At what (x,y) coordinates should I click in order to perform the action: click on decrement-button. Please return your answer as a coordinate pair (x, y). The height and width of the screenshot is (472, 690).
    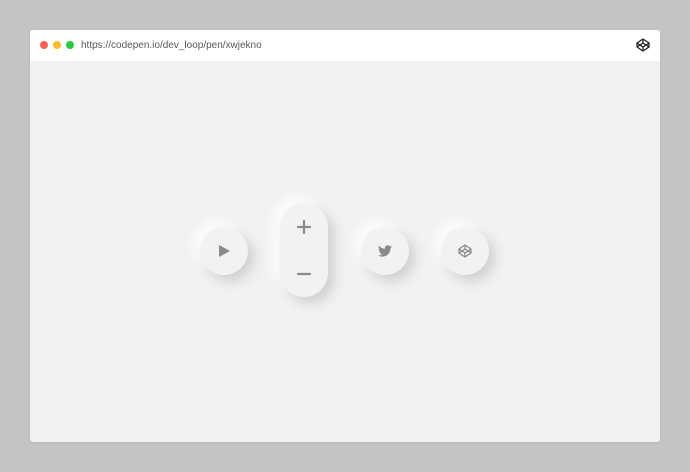
    Looking at the image, I should click on (304, 273).